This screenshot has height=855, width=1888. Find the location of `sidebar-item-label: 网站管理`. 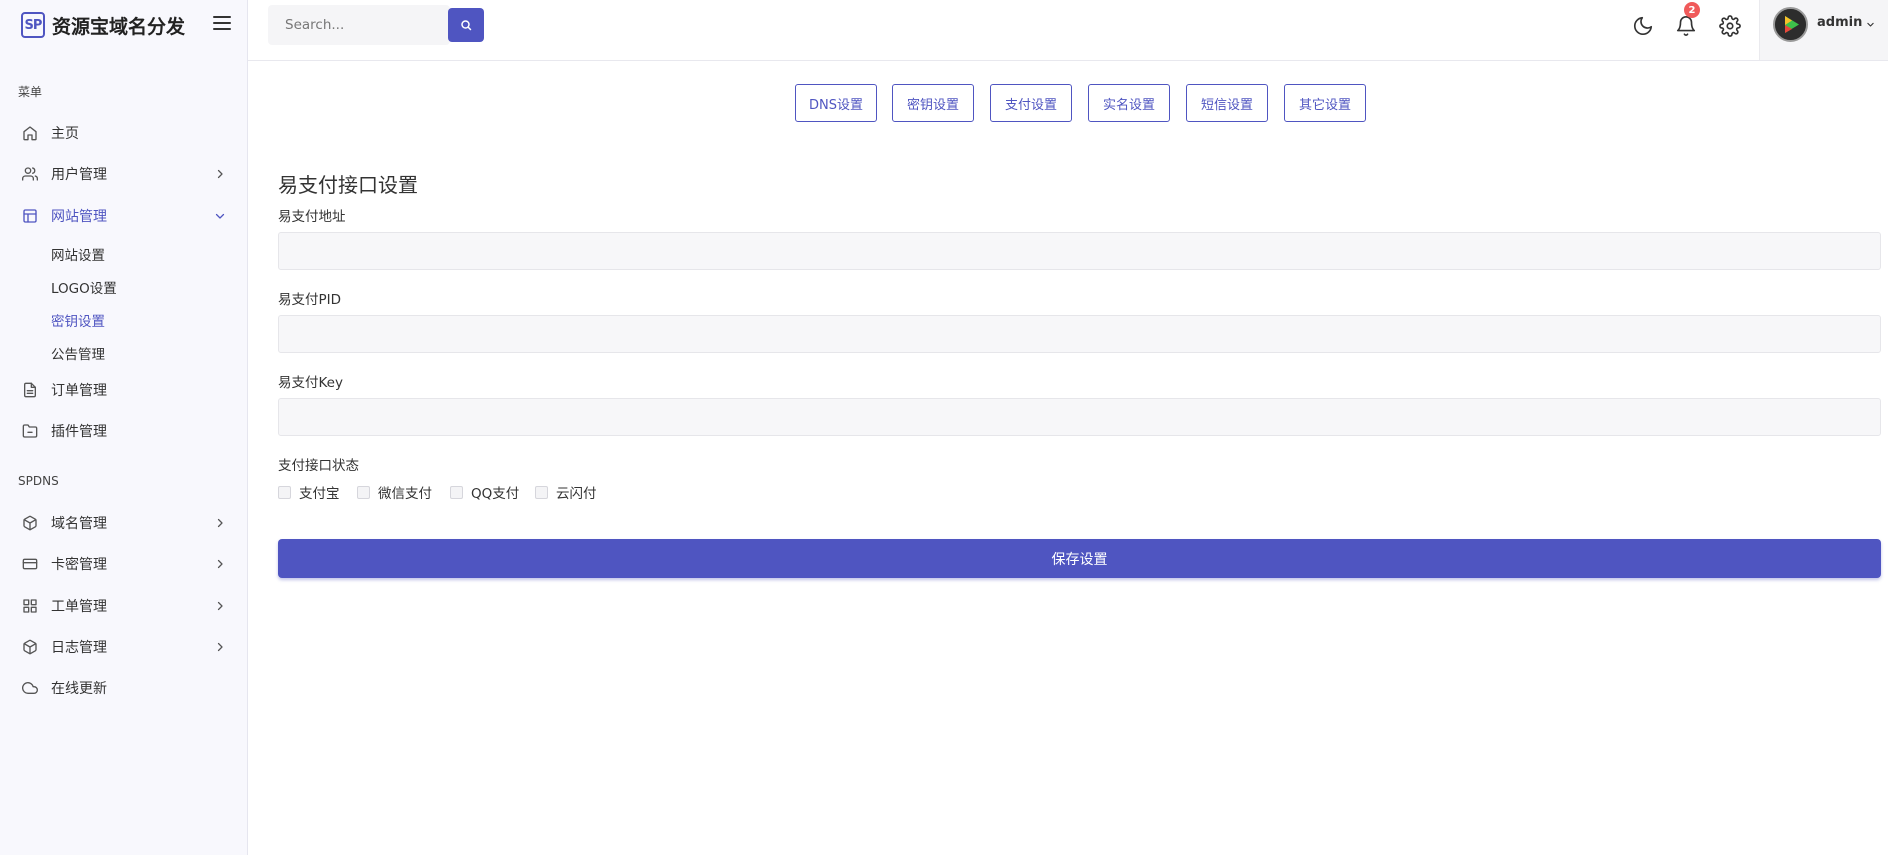

sidebar-item-label: 网站管理 is located at coordinates (79, 217).